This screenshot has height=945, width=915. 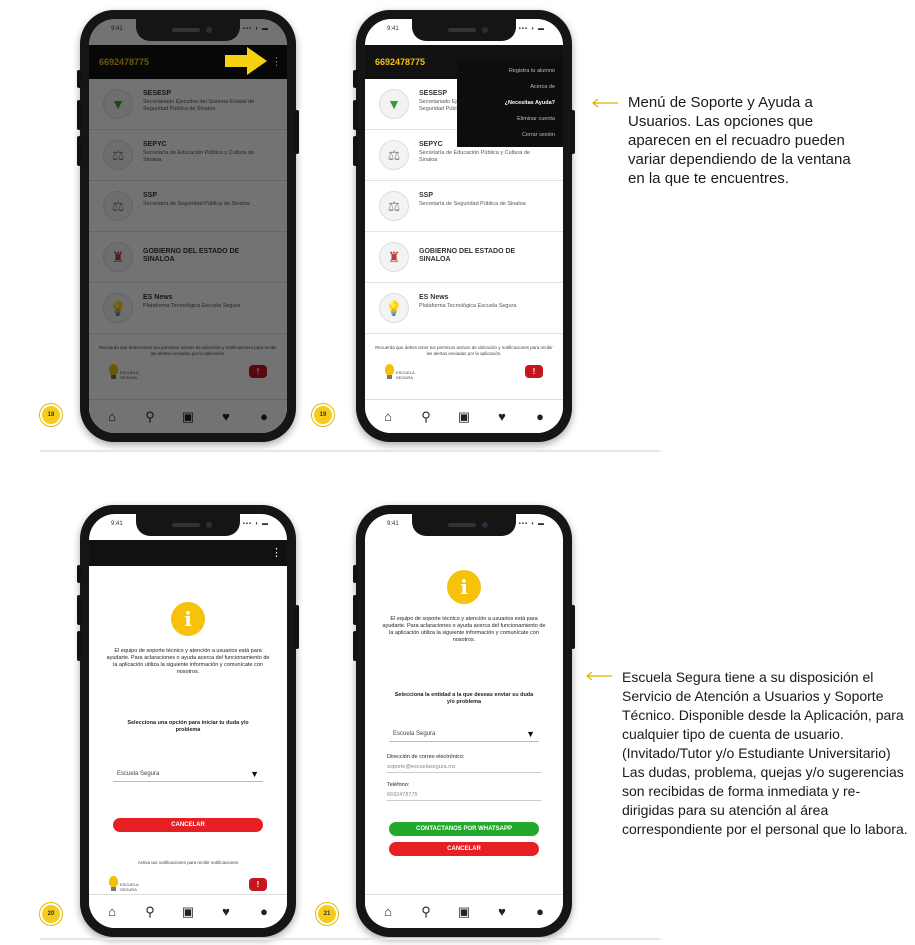 What do you see at coordinates (276, 553) in the screenshot?
I see `kebab-icon: ⋮` at bounding box center [276, 553].